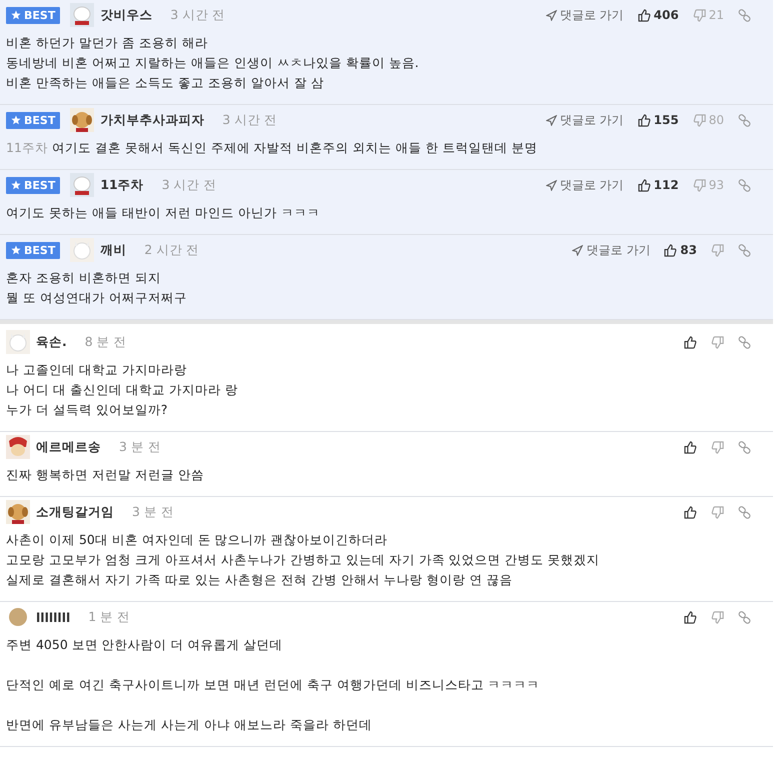 This screenshot has width=780, height=763. Describe the element at coordinates (213, 63) in the screenshot. I see `comment-text: 동네방네 비혼 어쩌고 지랄하는 애들은 인생이 ㅆㅊ나있을 확률이 높음.` at that location.